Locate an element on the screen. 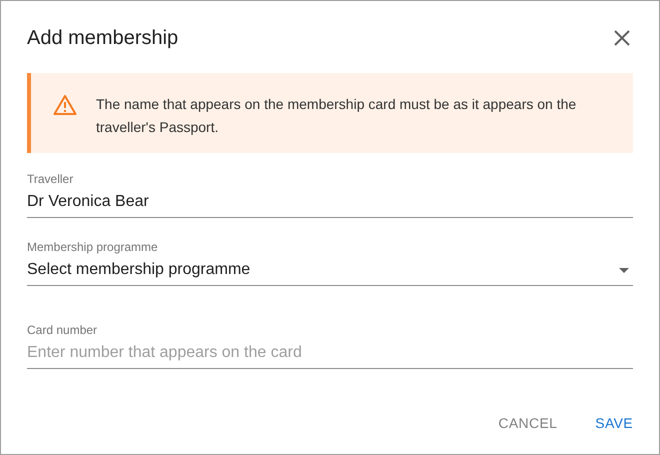 This screenshot has height=455, width=660. dialog-title: Add membership is located at coordinates (102, 38).